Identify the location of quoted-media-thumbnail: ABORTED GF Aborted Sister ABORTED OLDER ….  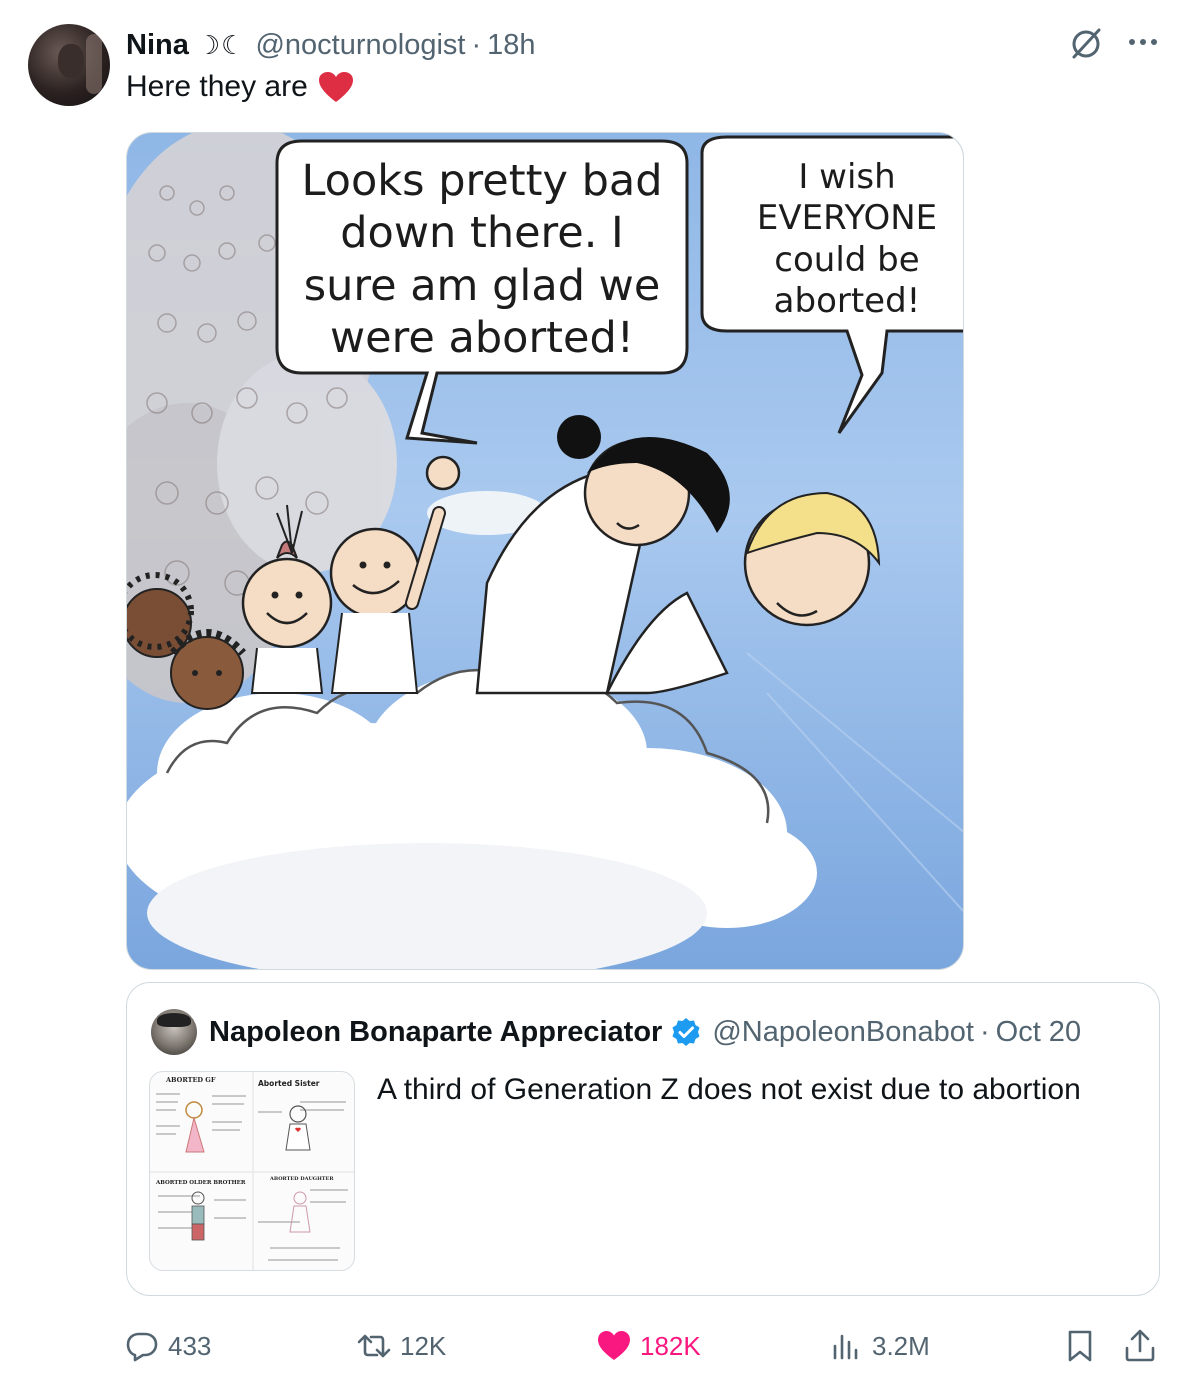
(252, 1171).